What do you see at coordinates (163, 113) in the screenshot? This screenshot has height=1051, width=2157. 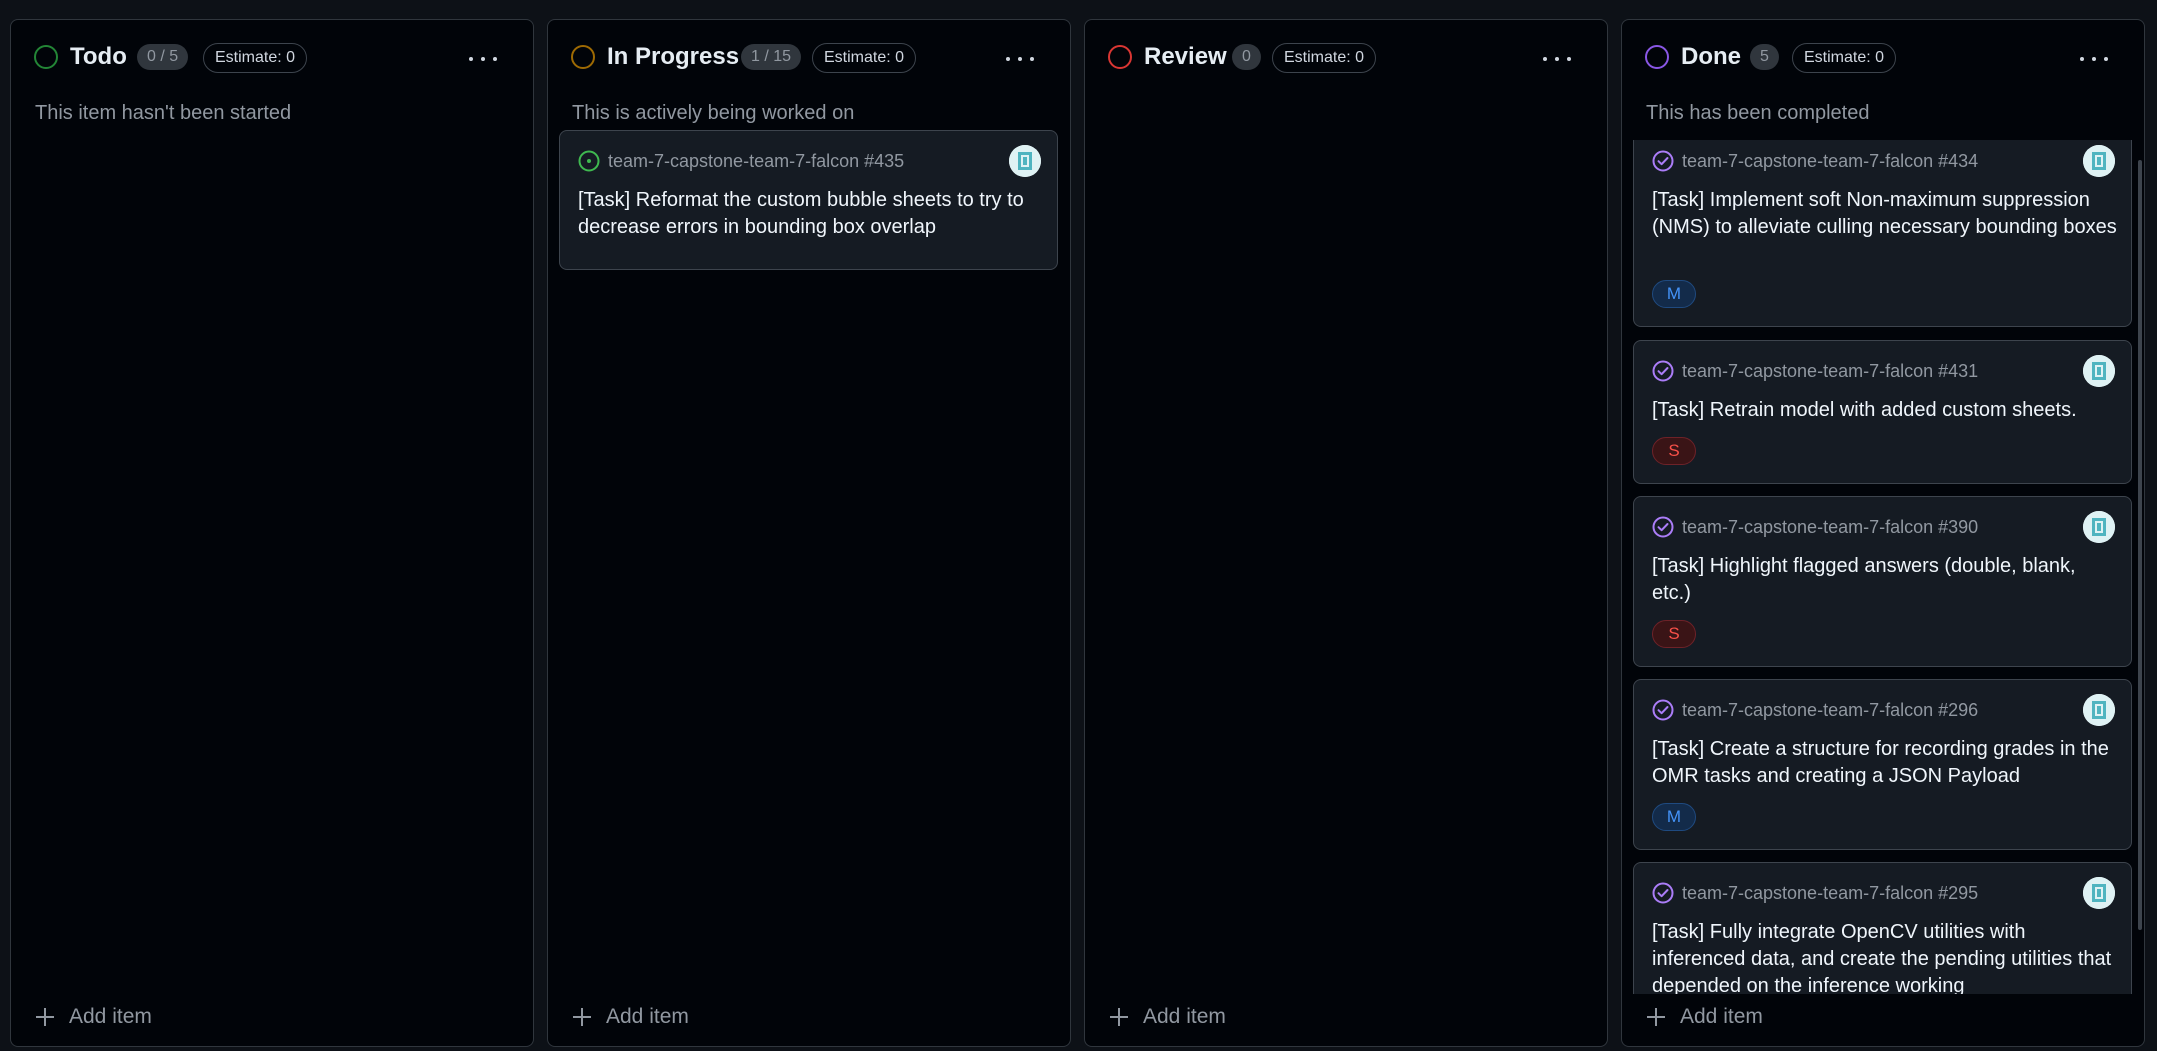 I see `column-description: This item hasn't been started` at bounding box center [163, 113].